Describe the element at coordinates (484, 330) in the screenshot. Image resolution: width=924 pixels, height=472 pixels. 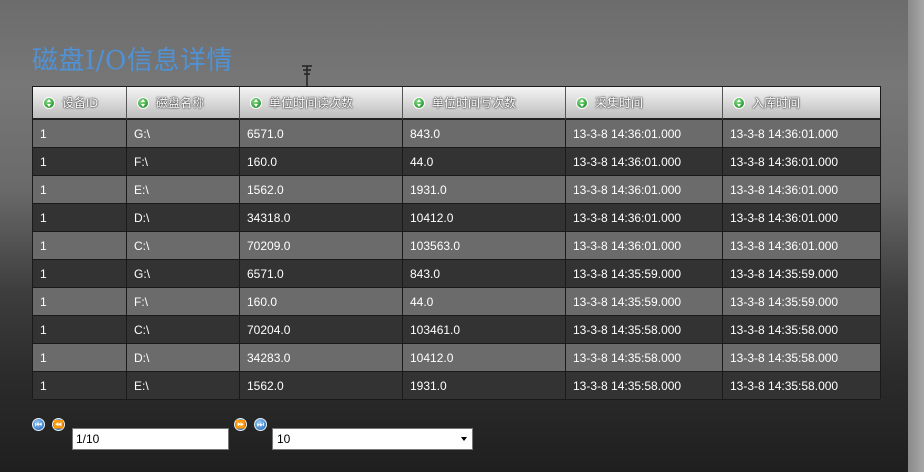
I see `cell-writes: 103461.0` at that location.